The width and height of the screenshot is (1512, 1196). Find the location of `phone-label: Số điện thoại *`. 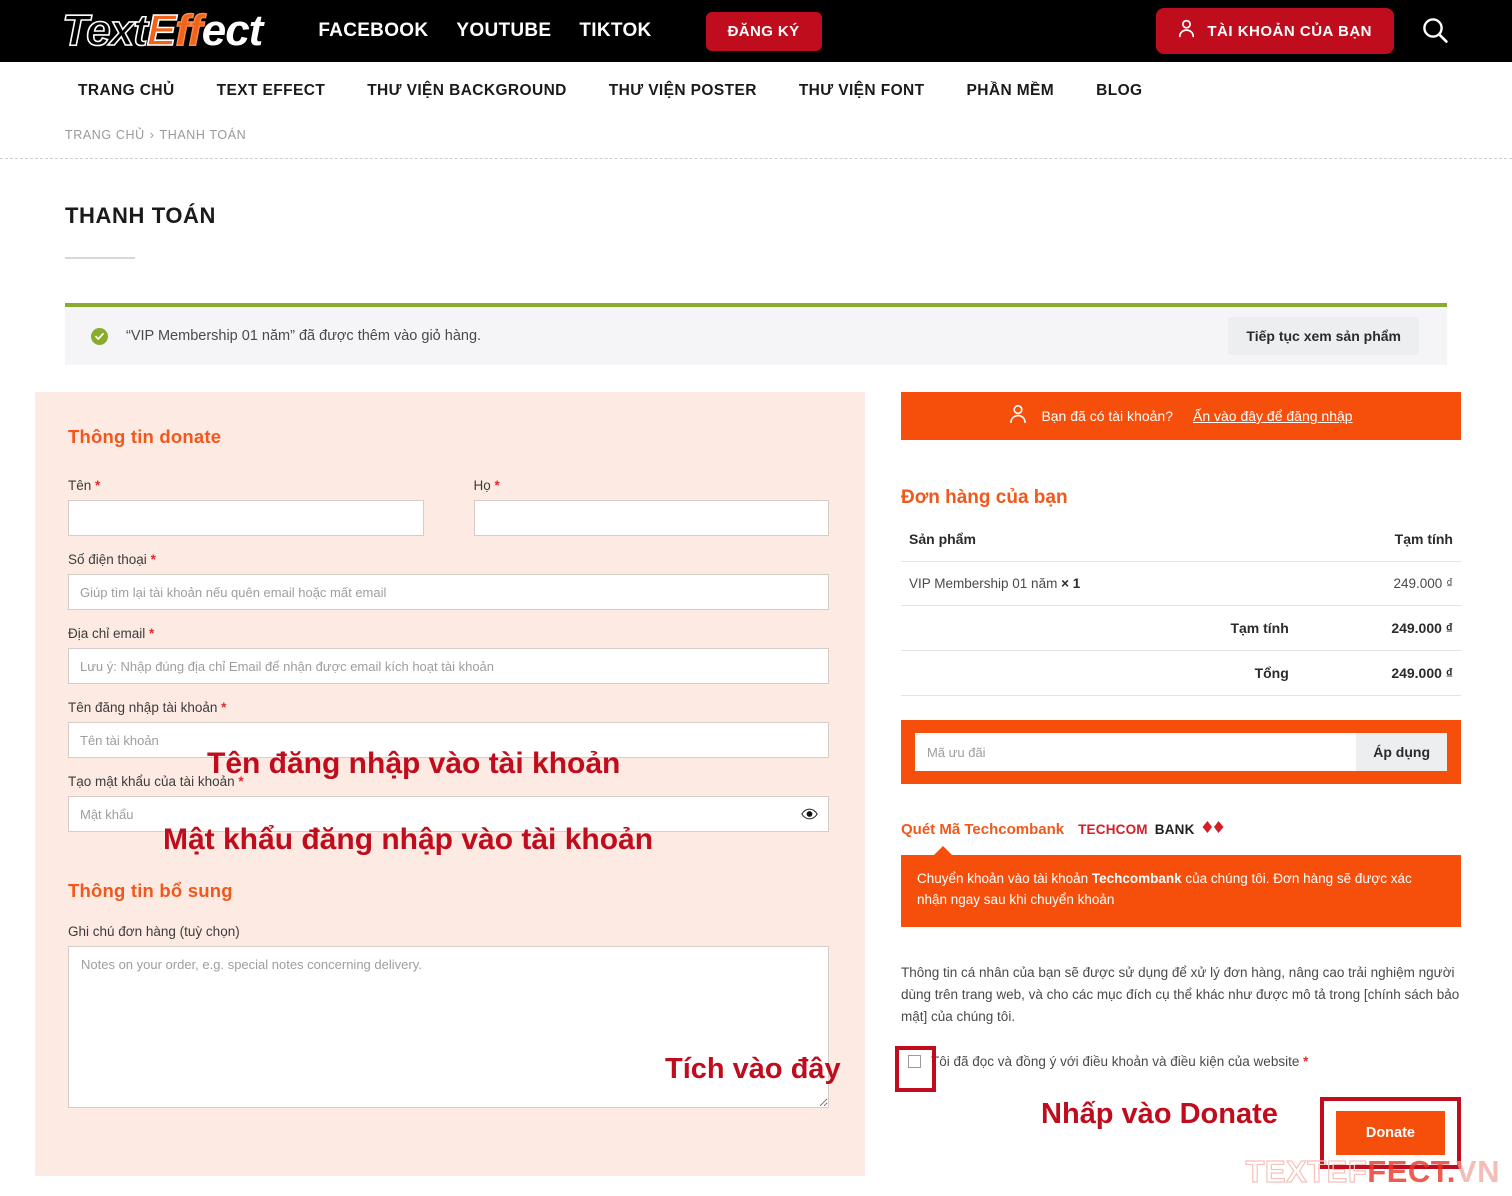

phone-label: Số điện thoại * is located at coordinates (112, 559).